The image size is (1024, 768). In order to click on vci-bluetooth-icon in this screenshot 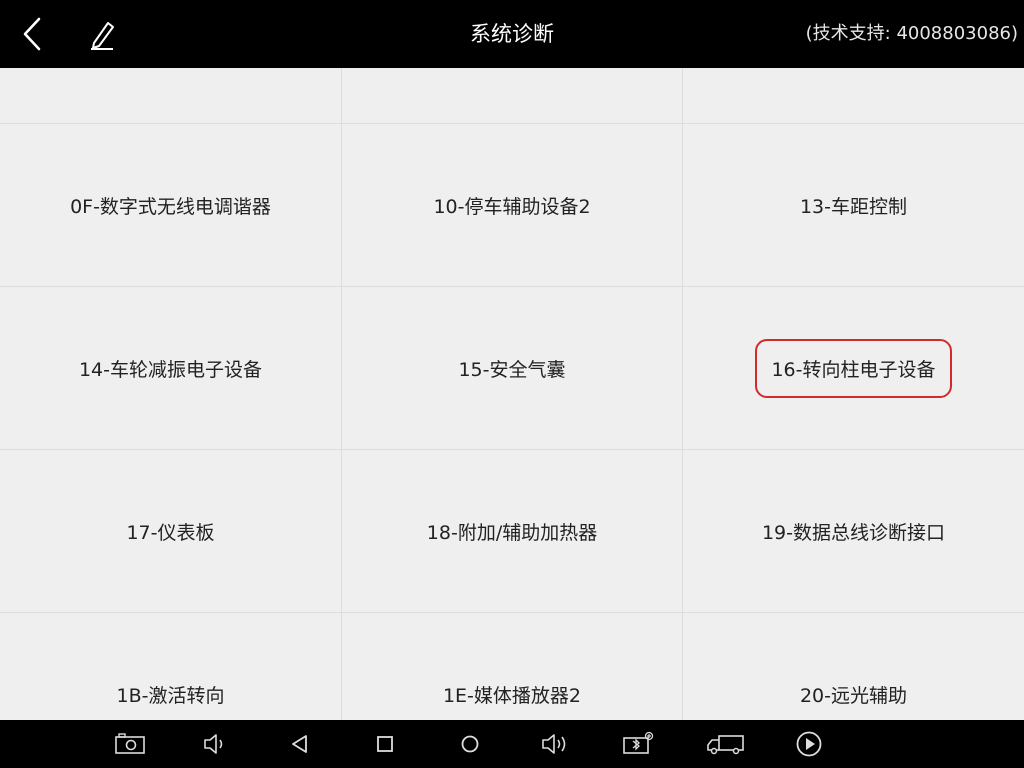, I will do `click(638, 742)`.